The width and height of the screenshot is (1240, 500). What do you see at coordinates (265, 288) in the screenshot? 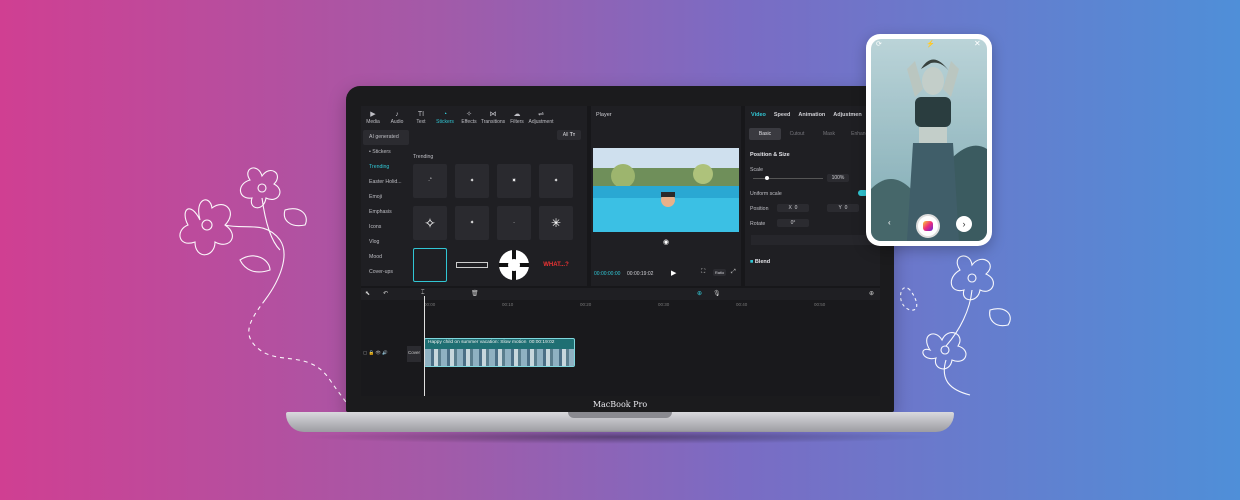
I see `flower-illustration-left` at bounding box center [265, 288].